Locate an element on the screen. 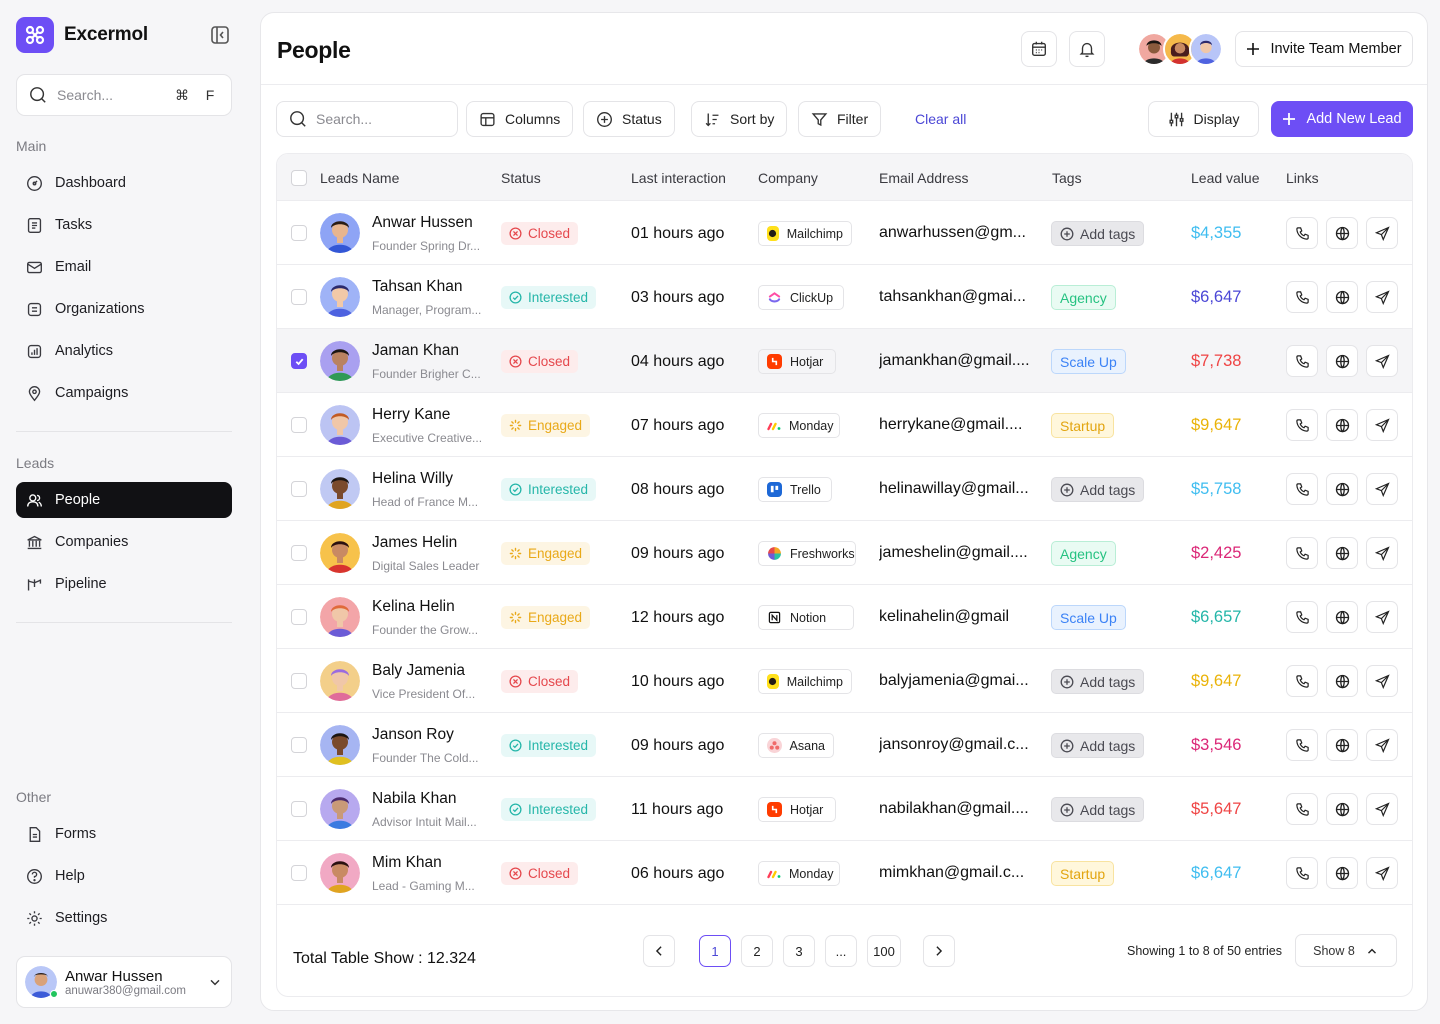  company-chip: Trello is located at coordinates (795, 489).